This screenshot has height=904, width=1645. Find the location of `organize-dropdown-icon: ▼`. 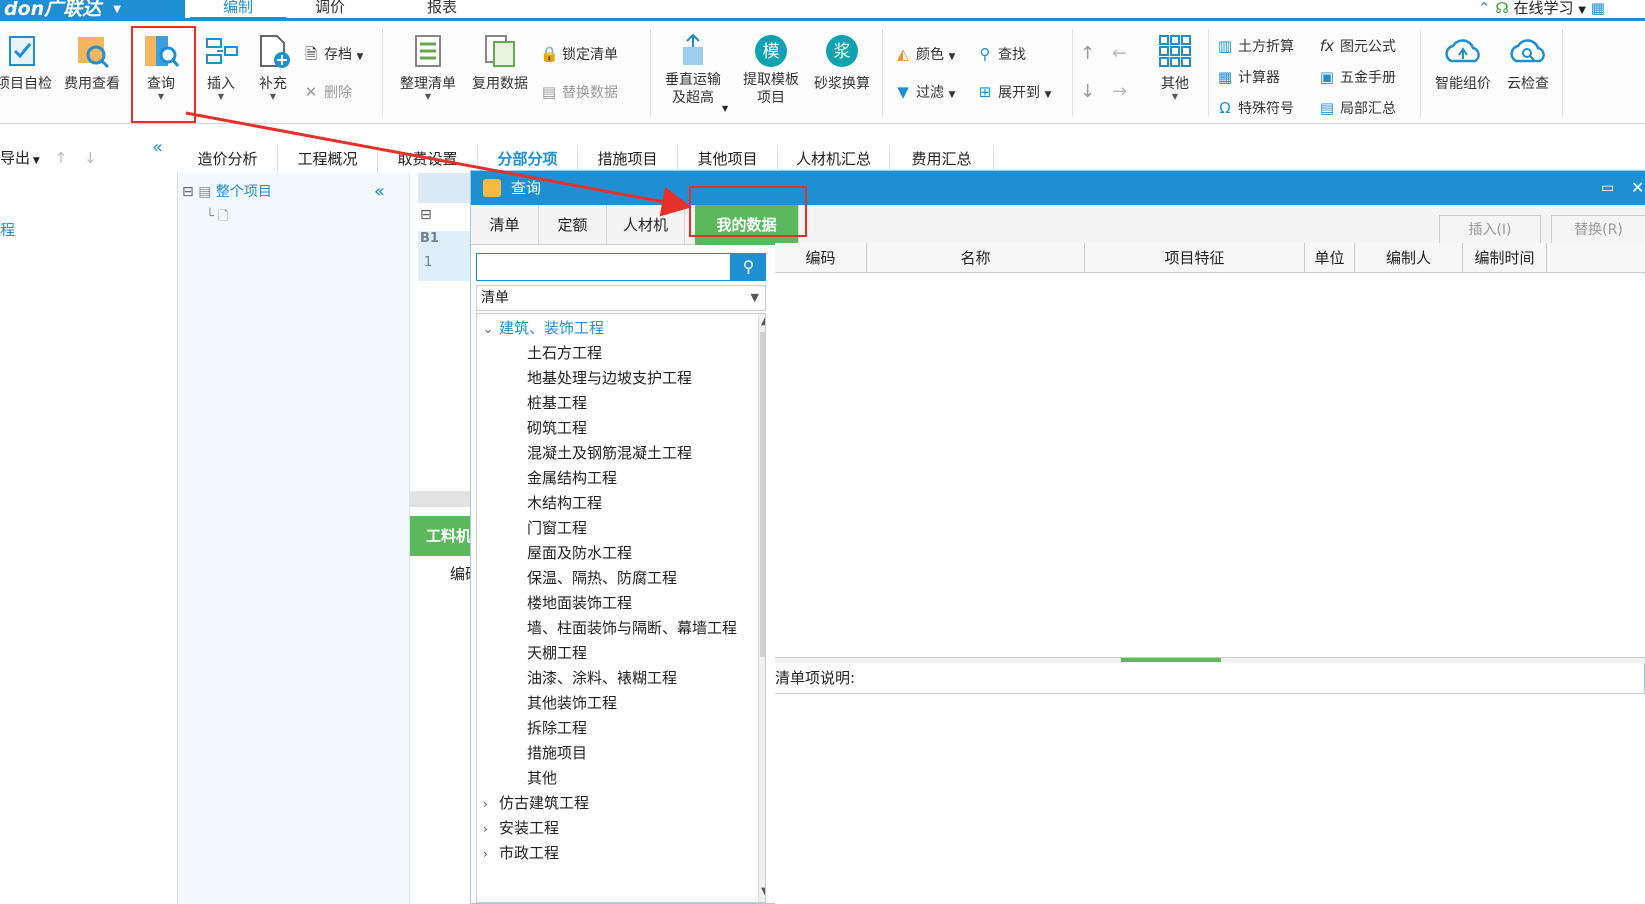

organize-dropdown-icon: ▼ is located at coordinates (428, 97).